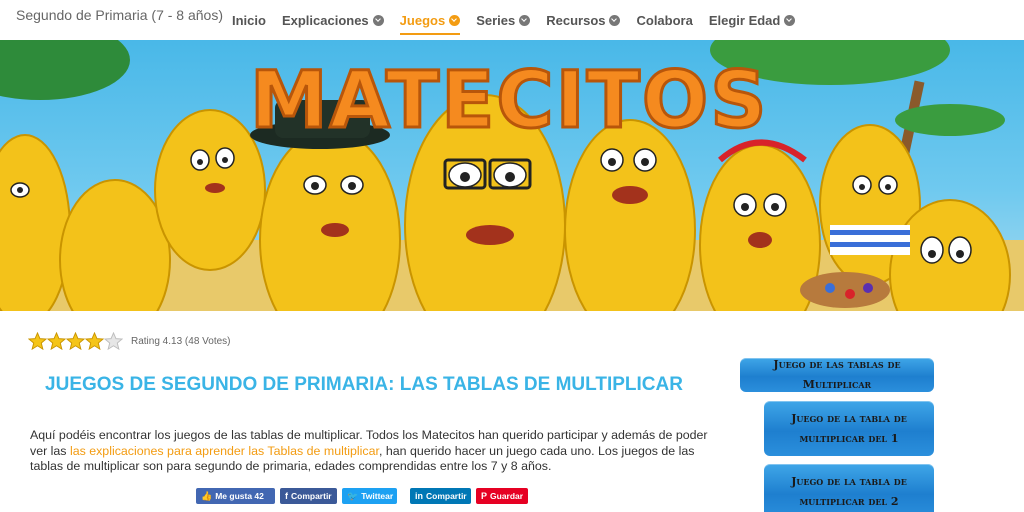 Image resolution: width=1024 pixels, height=512 pixels. I want to click on twitter-share-button: 🐦 Twittear, so click(369, 496).